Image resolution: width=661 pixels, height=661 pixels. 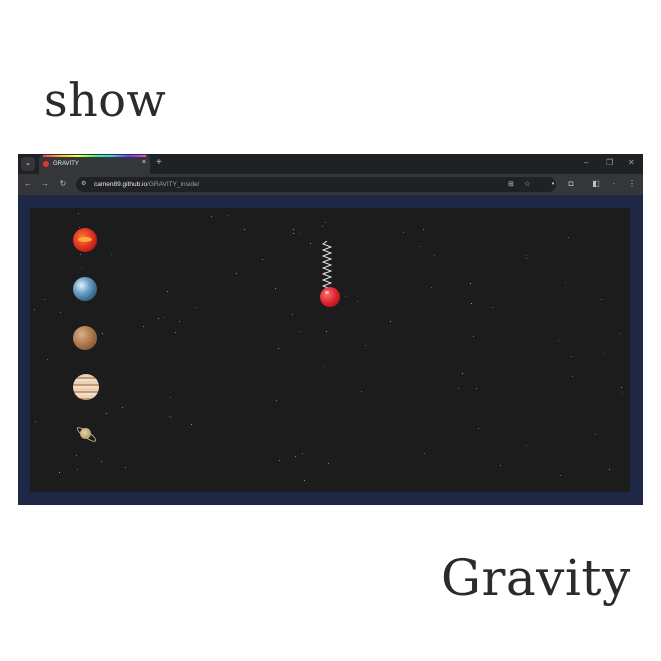 I want to click on tab-search-button: ⌄, so click(x=28, y=164).